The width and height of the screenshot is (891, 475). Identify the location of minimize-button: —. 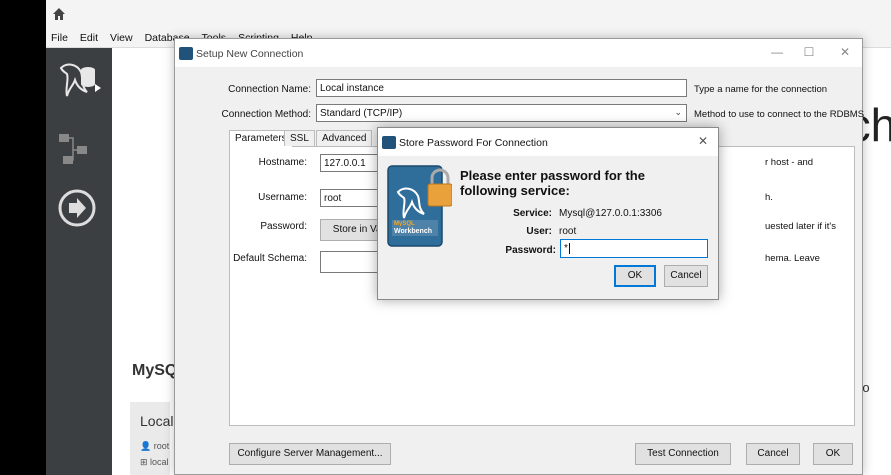
(777, 52).